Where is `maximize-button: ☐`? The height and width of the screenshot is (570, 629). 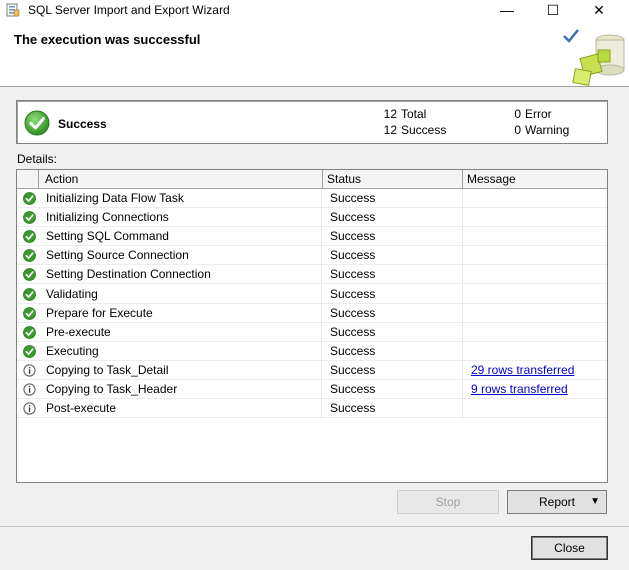 maximize-button: ☐ is located at coordinates (553, 11).